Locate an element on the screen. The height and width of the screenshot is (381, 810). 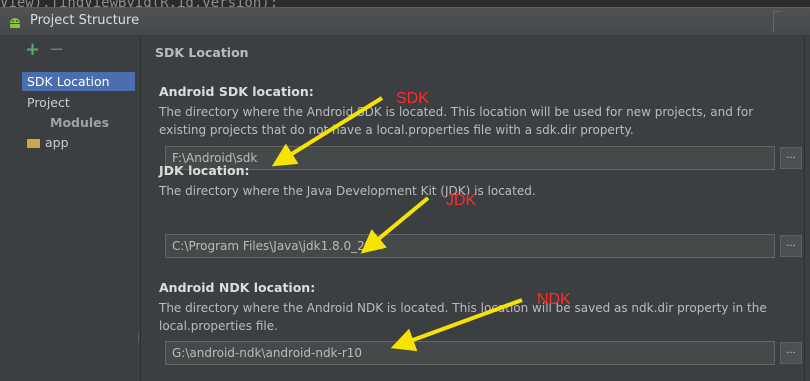
modules-header: Modules is located at coordinates (80, 122).